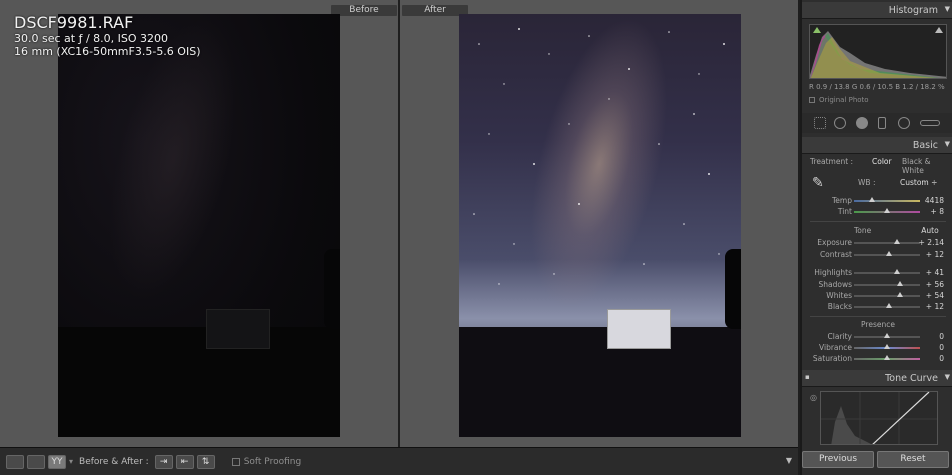  What do you see at coordinates (820, 123) in the screenshot?
I see `crop-icon` at bounding box center [820, 123].